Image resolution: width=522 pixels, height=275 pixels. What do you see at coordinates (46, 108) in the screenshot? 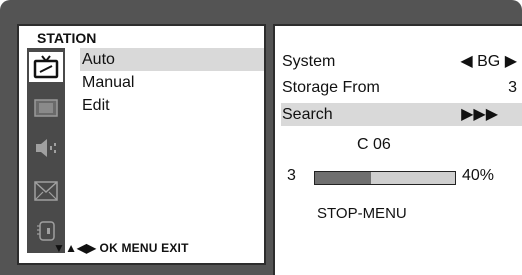
I see `picture-icon` at bounding box center [46, 108].